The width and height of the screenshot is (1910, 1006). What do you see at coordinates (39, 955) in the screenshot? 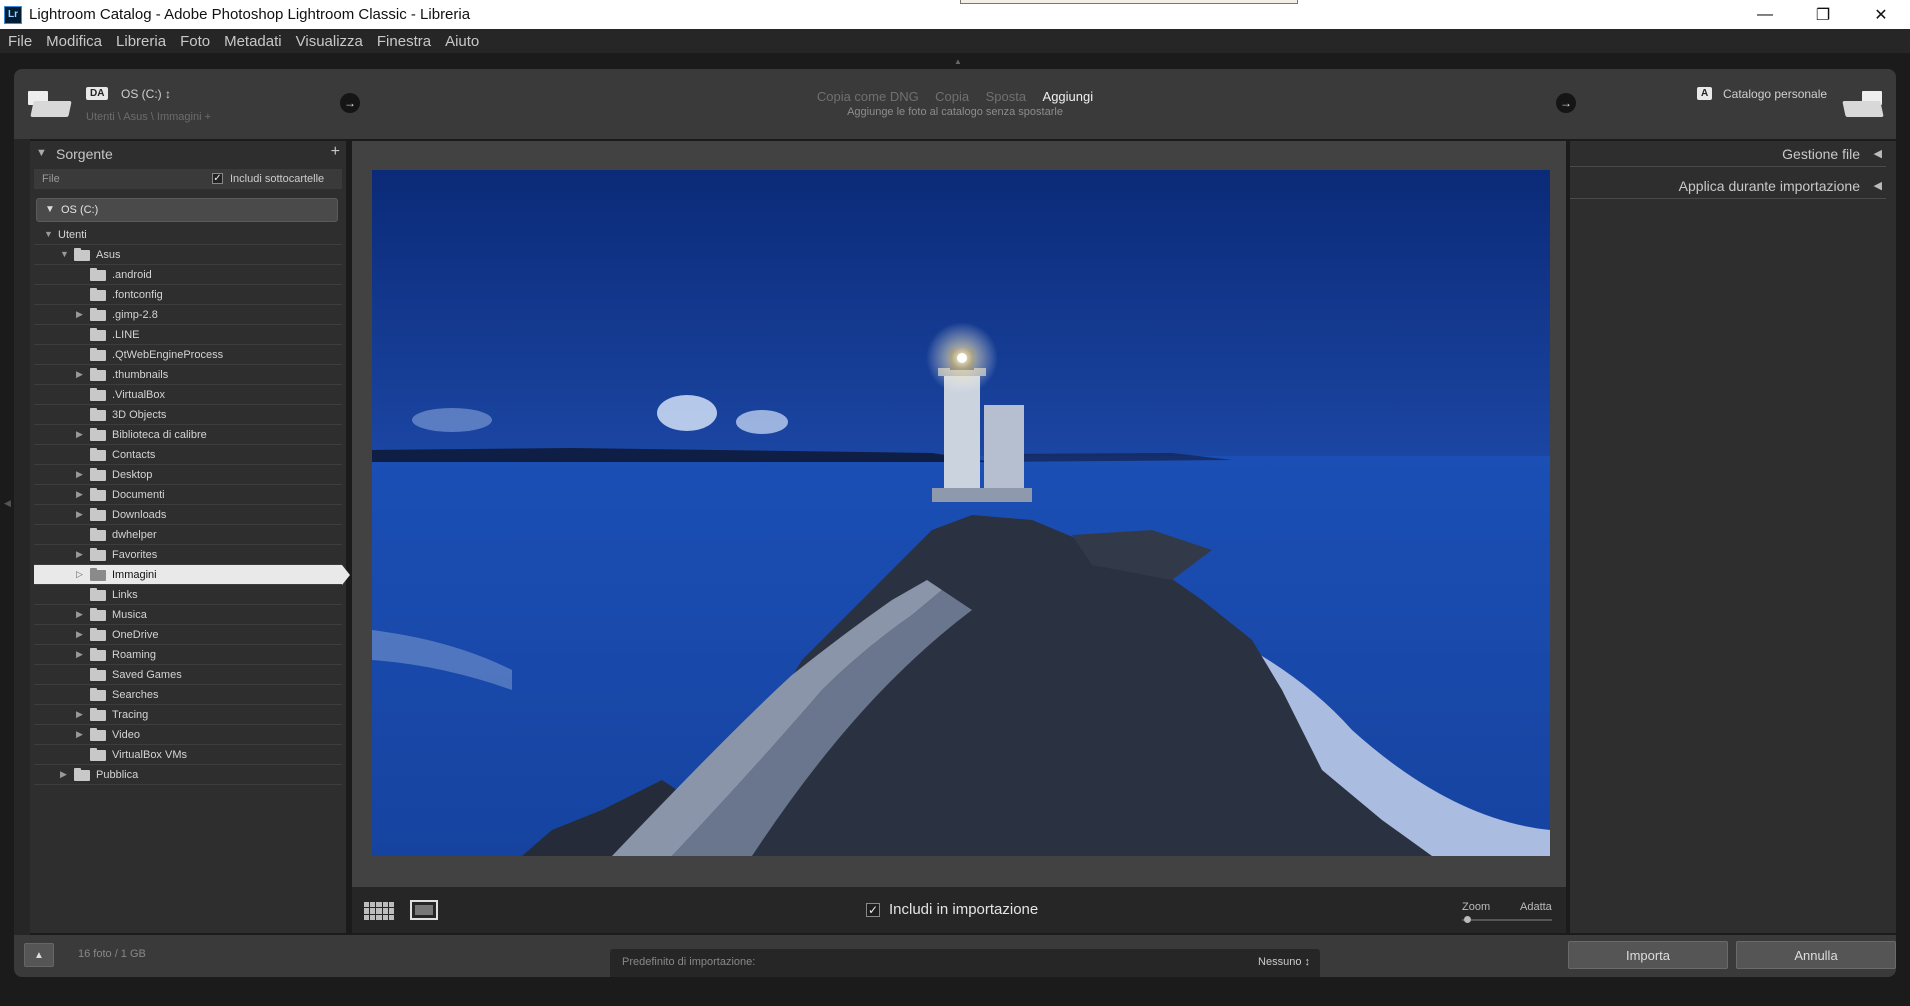
I see `expand-up-icon: ▲` at bounding box center [39, 955].